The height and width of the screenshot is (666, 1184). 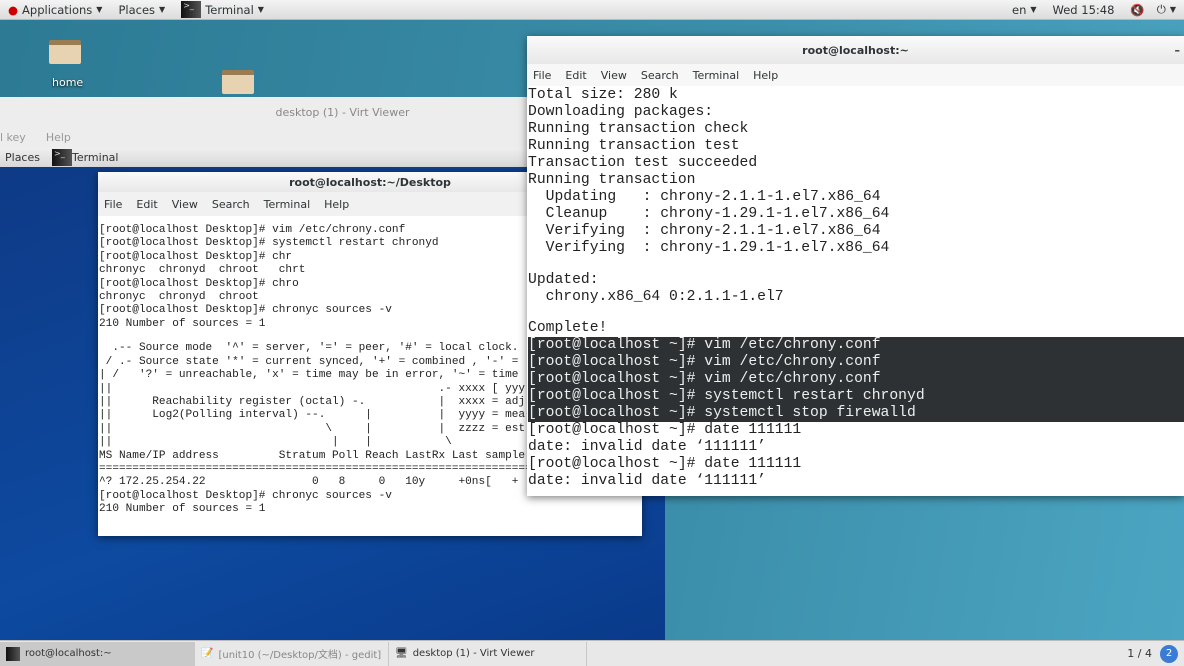 I want to click on places-menu: Places ▼, so click(x=141, y=10).